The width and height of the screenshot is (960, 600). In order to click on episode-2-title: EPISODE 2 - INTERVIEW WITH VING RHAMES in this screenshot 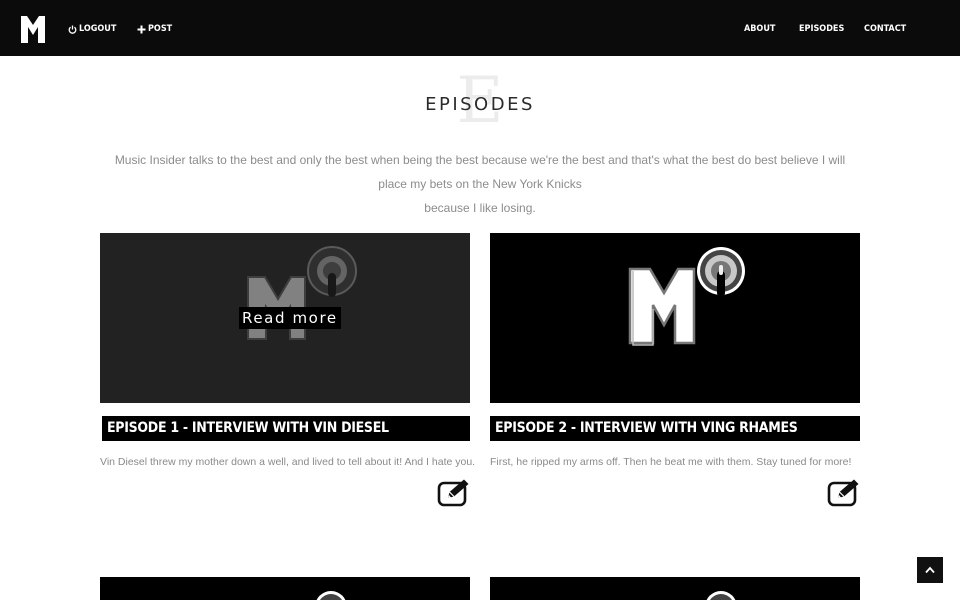, I will do `click(675, 428)`.